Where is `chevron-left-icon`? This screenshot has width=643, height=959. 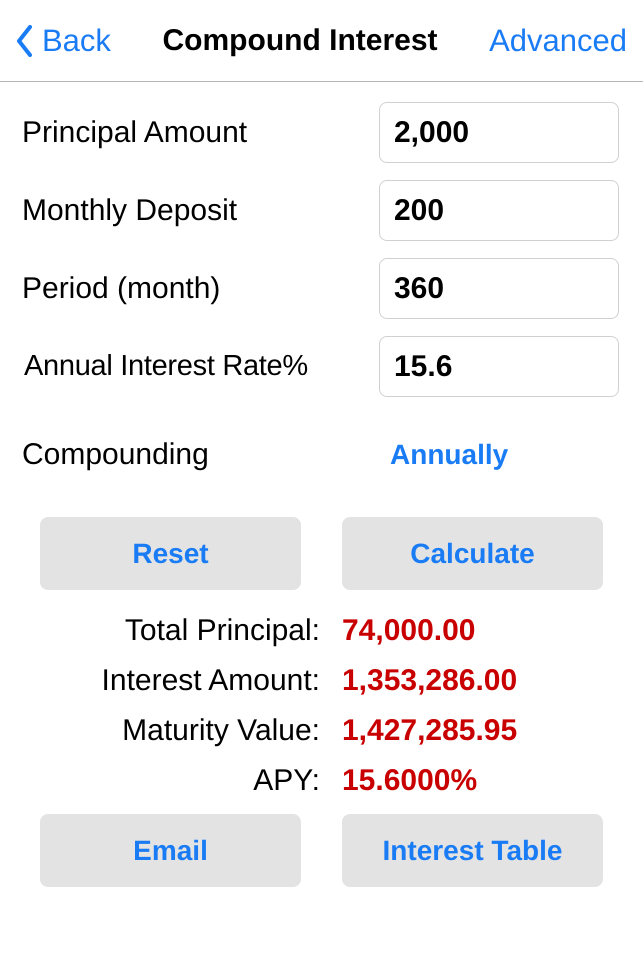
chevron-left-icon is located at coordinates (24, 40).